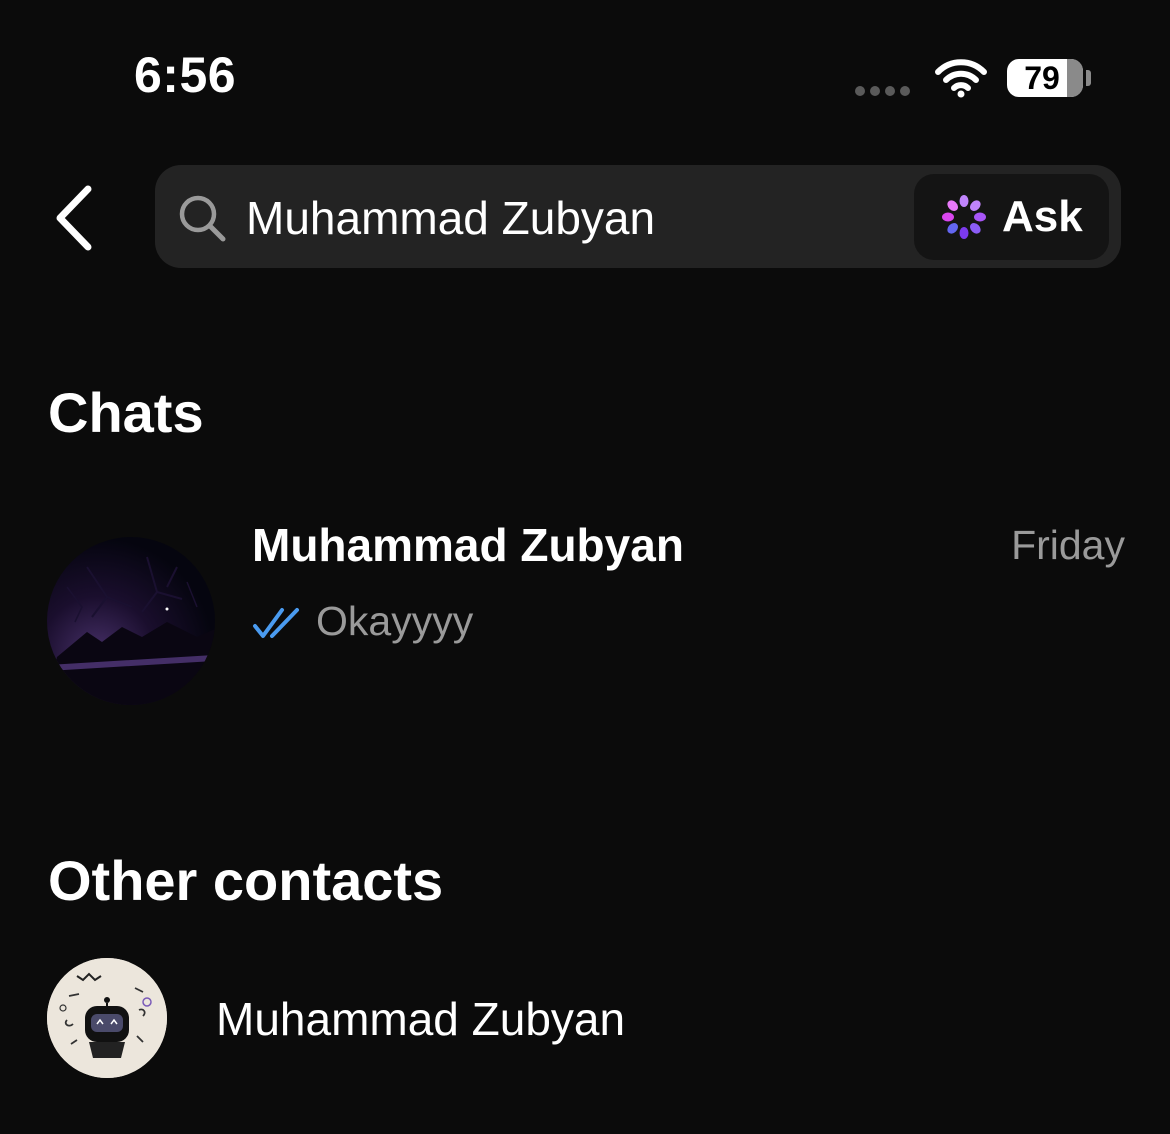  Describe the element at coordinates (1088, 78) in the screenshot. I see `battery-tip` at that location.